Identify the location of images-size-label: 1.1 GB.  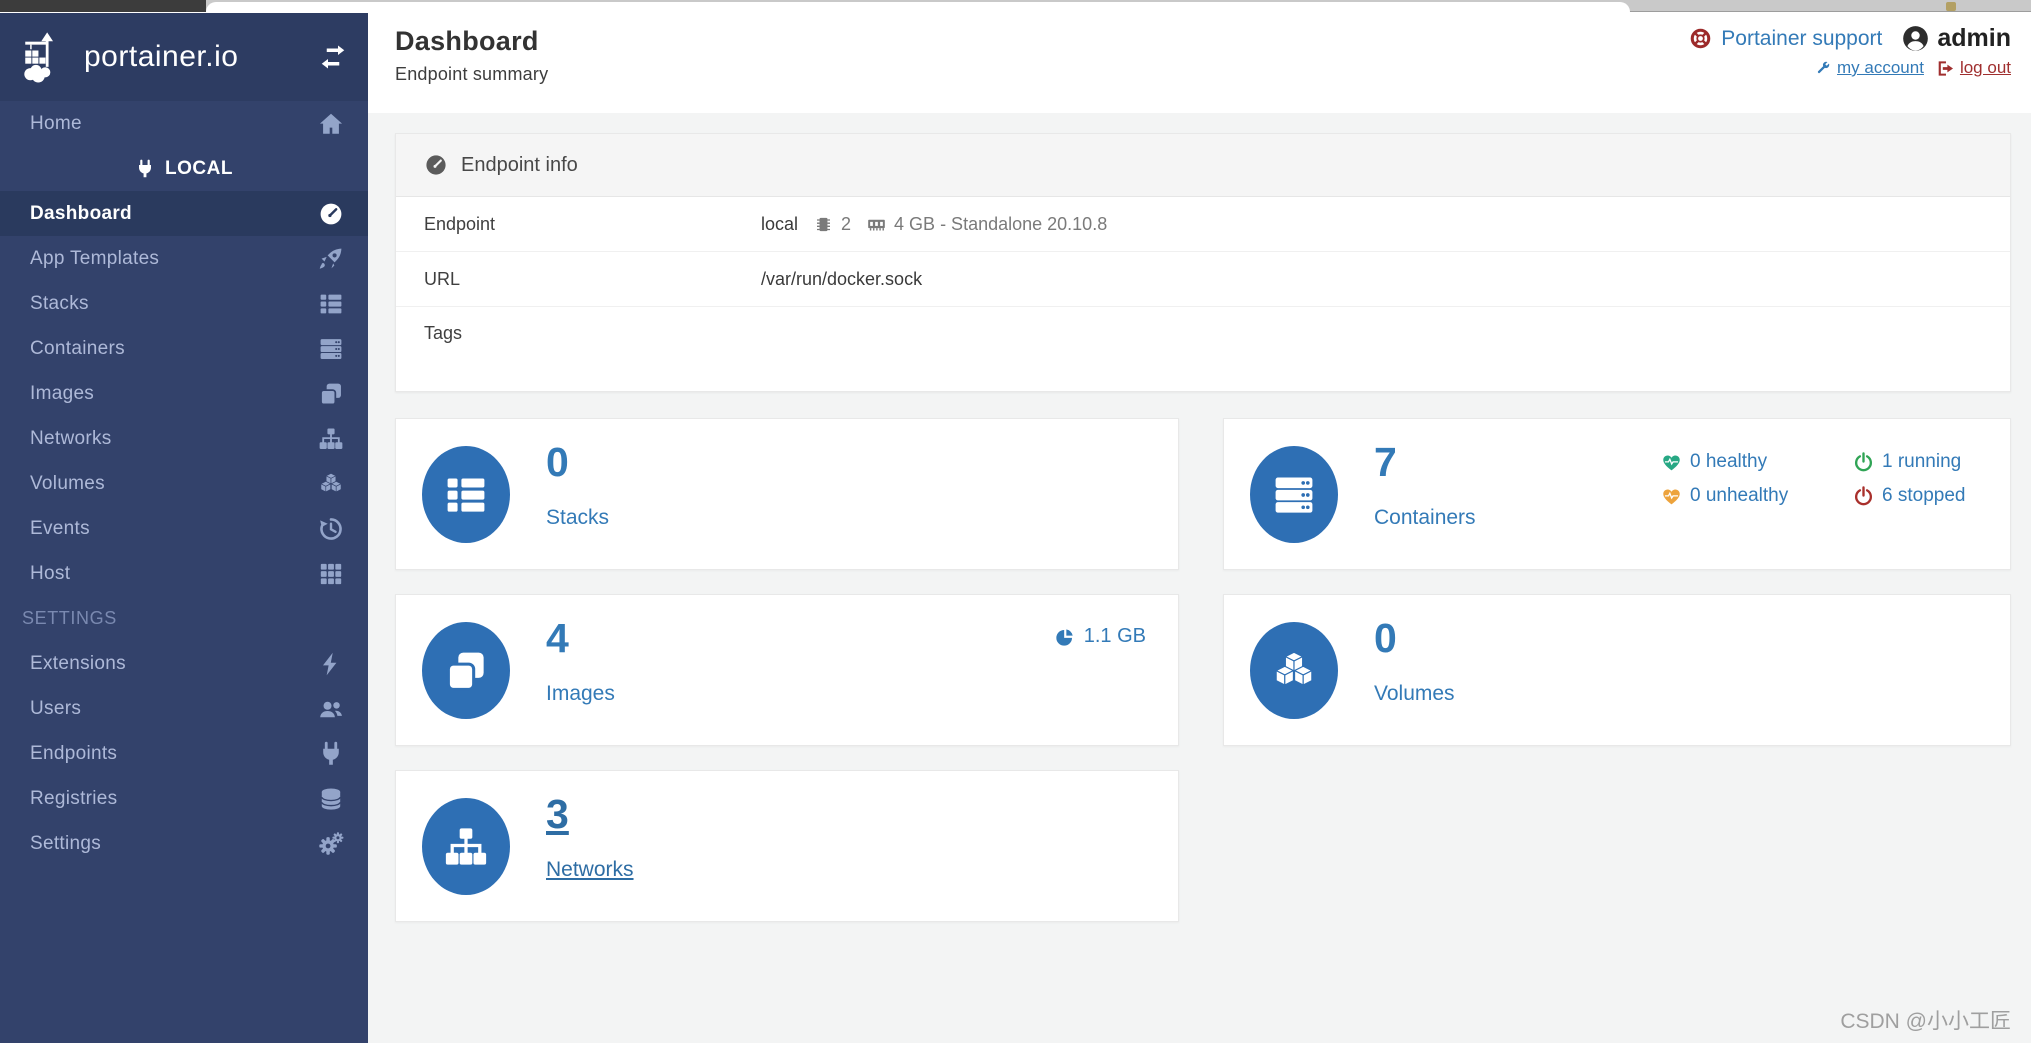
(1114, 636).